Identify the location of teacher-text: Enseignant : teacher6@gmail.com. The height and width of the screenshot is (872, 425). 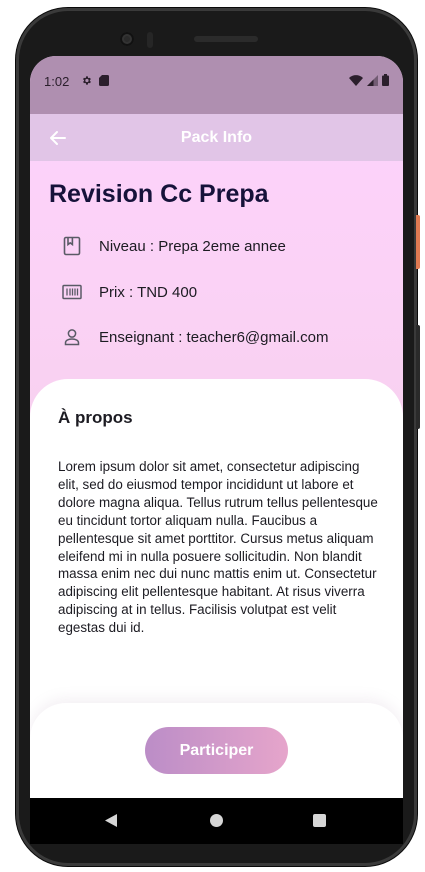
(214, 337).